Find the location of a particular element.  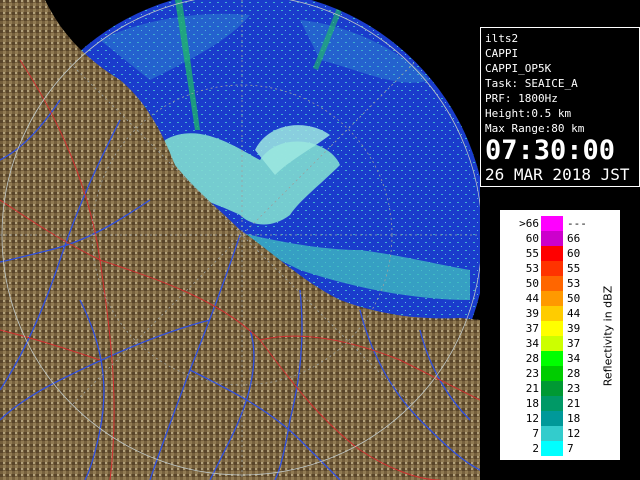

legend-row: 37 39 is located at coordinates (560, 328).